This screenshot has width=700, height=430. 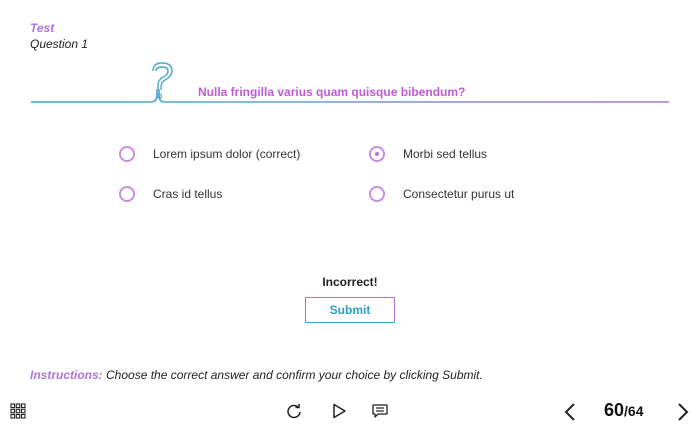 I want to click on transcript-icon, so click(x=380, y=411).